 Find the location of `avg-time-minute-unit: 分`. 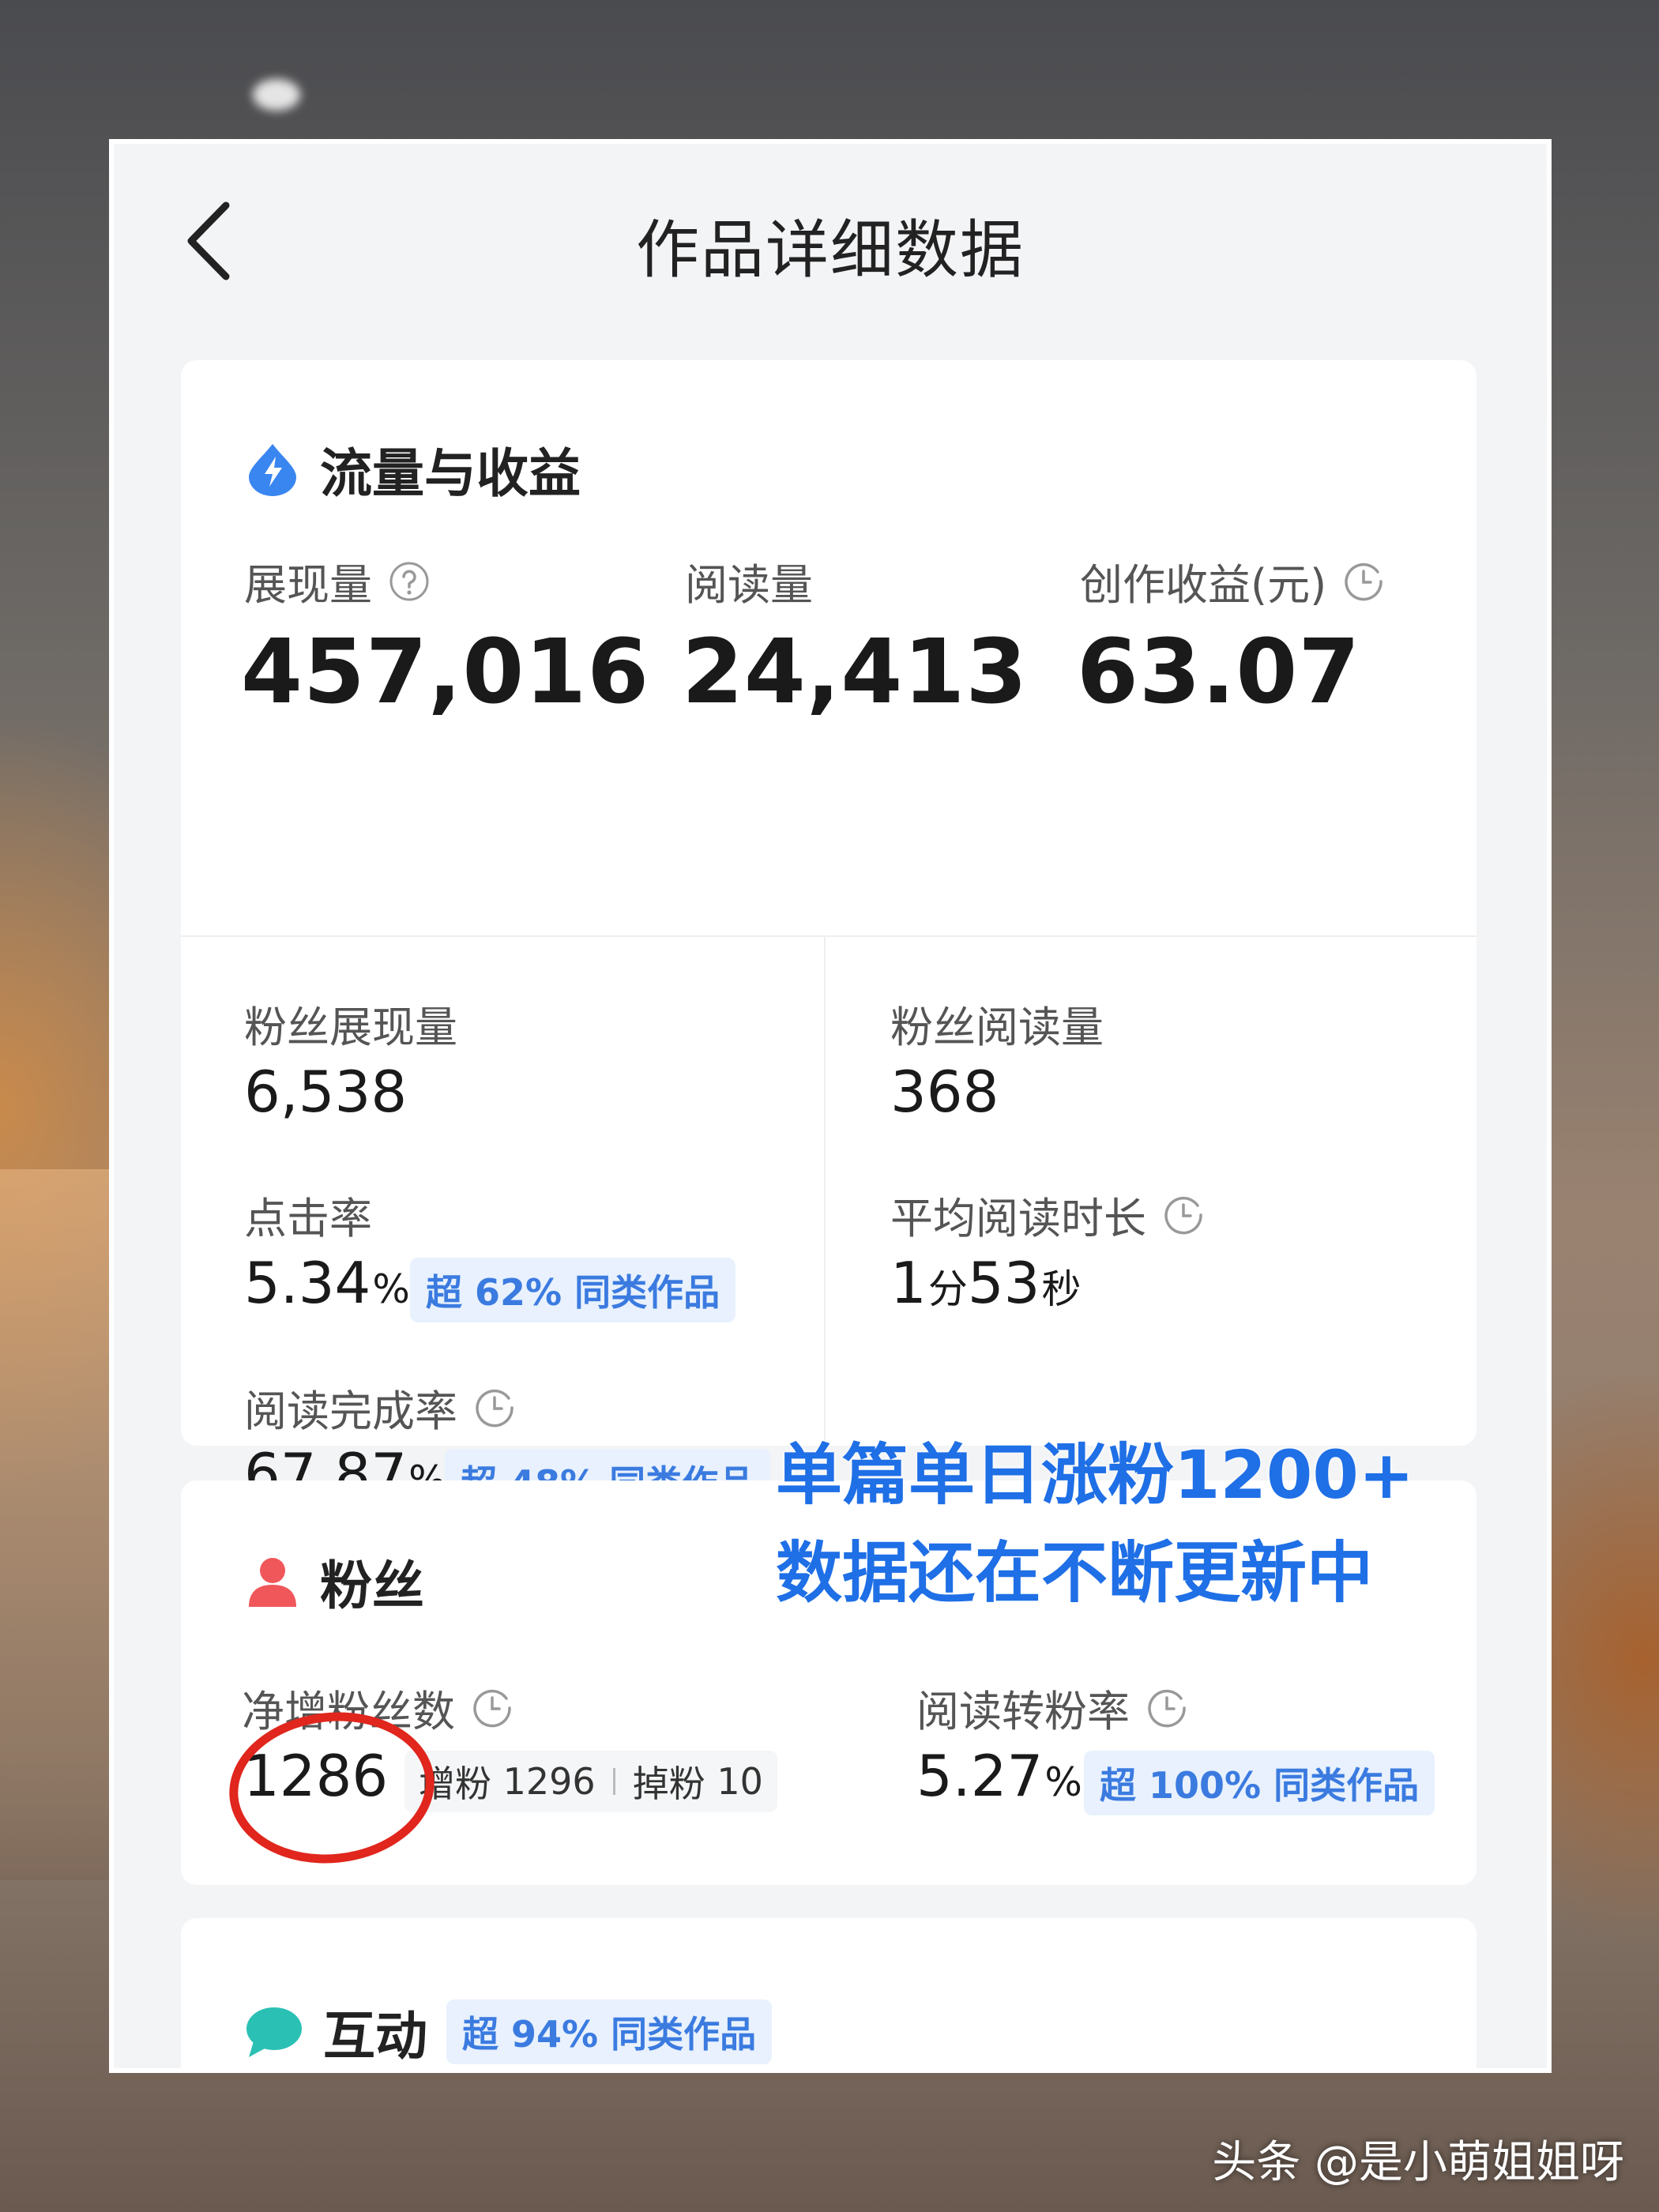

avg-time-minute-unit: 分 is located at coordinates (947, 1289).